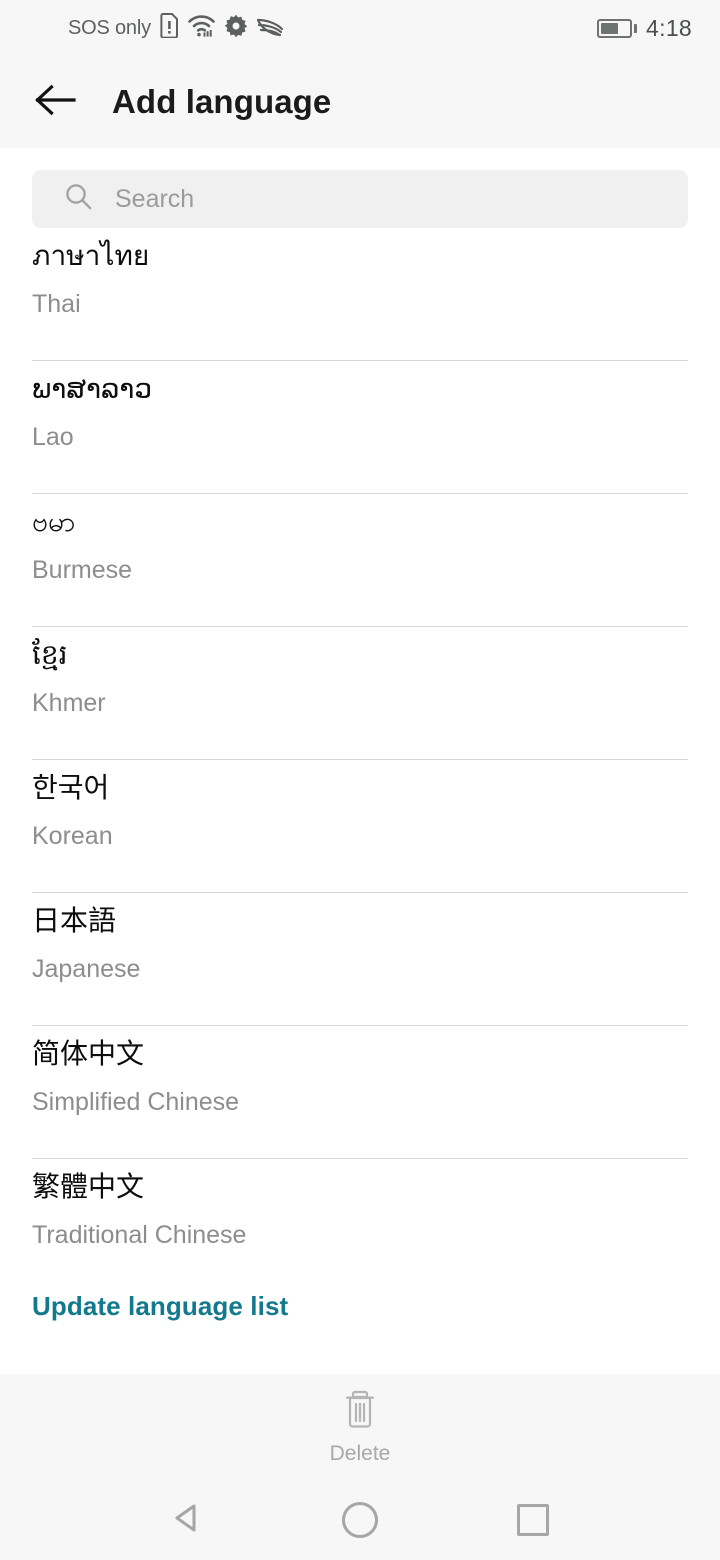 The width and height of the screenshot is (720, 1560). Describe the element at coordinates (360, 1332) in the screenshot. I see `update-language-list-row: Update language list` at that location.